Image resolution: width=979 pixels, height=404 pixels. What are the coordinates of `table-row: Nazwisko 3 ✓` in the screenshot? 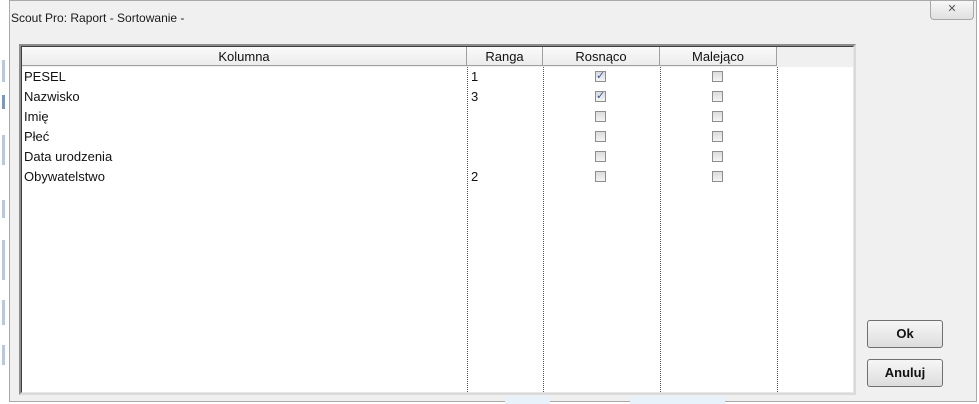 It's located at (399, 97).